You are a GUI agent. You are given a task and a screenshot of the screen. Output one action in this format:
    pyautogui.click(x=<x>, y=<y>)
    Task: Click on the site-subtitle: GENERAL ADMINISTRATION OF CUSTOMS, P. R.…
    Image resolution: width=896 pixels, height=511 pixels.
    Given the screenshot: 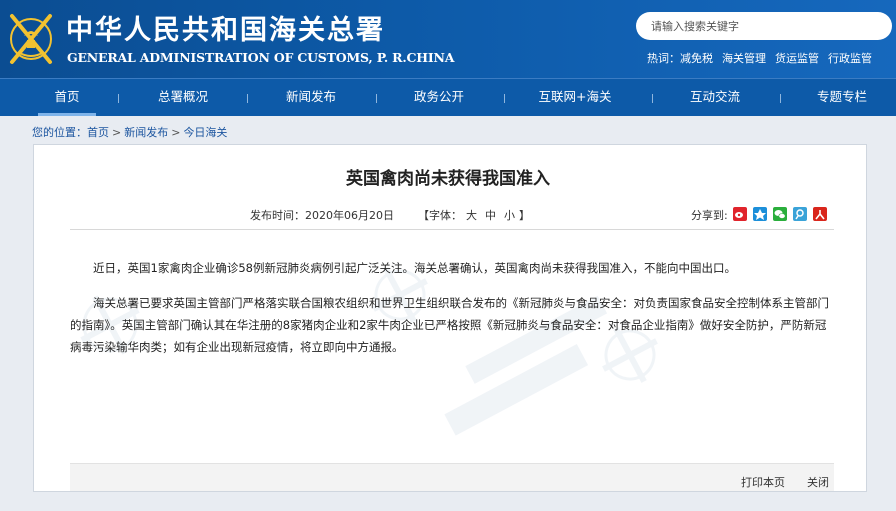 What is the action you would take?
    pyautogui.click(x=261, y=57)
    